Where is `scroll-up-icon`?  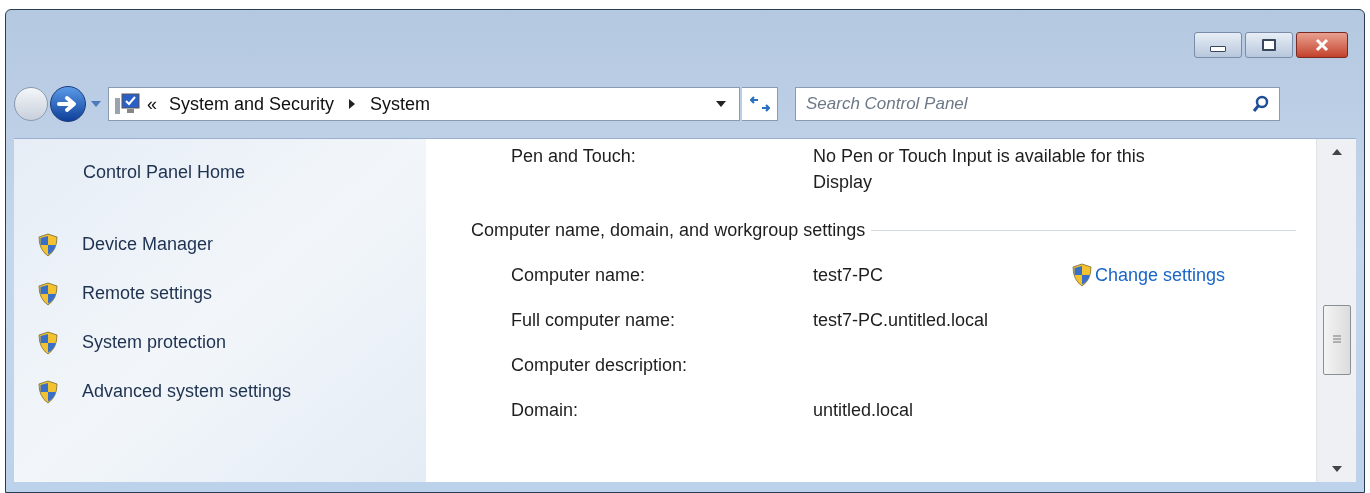
scroll-up-icon is located at coordinates (1336, 152).